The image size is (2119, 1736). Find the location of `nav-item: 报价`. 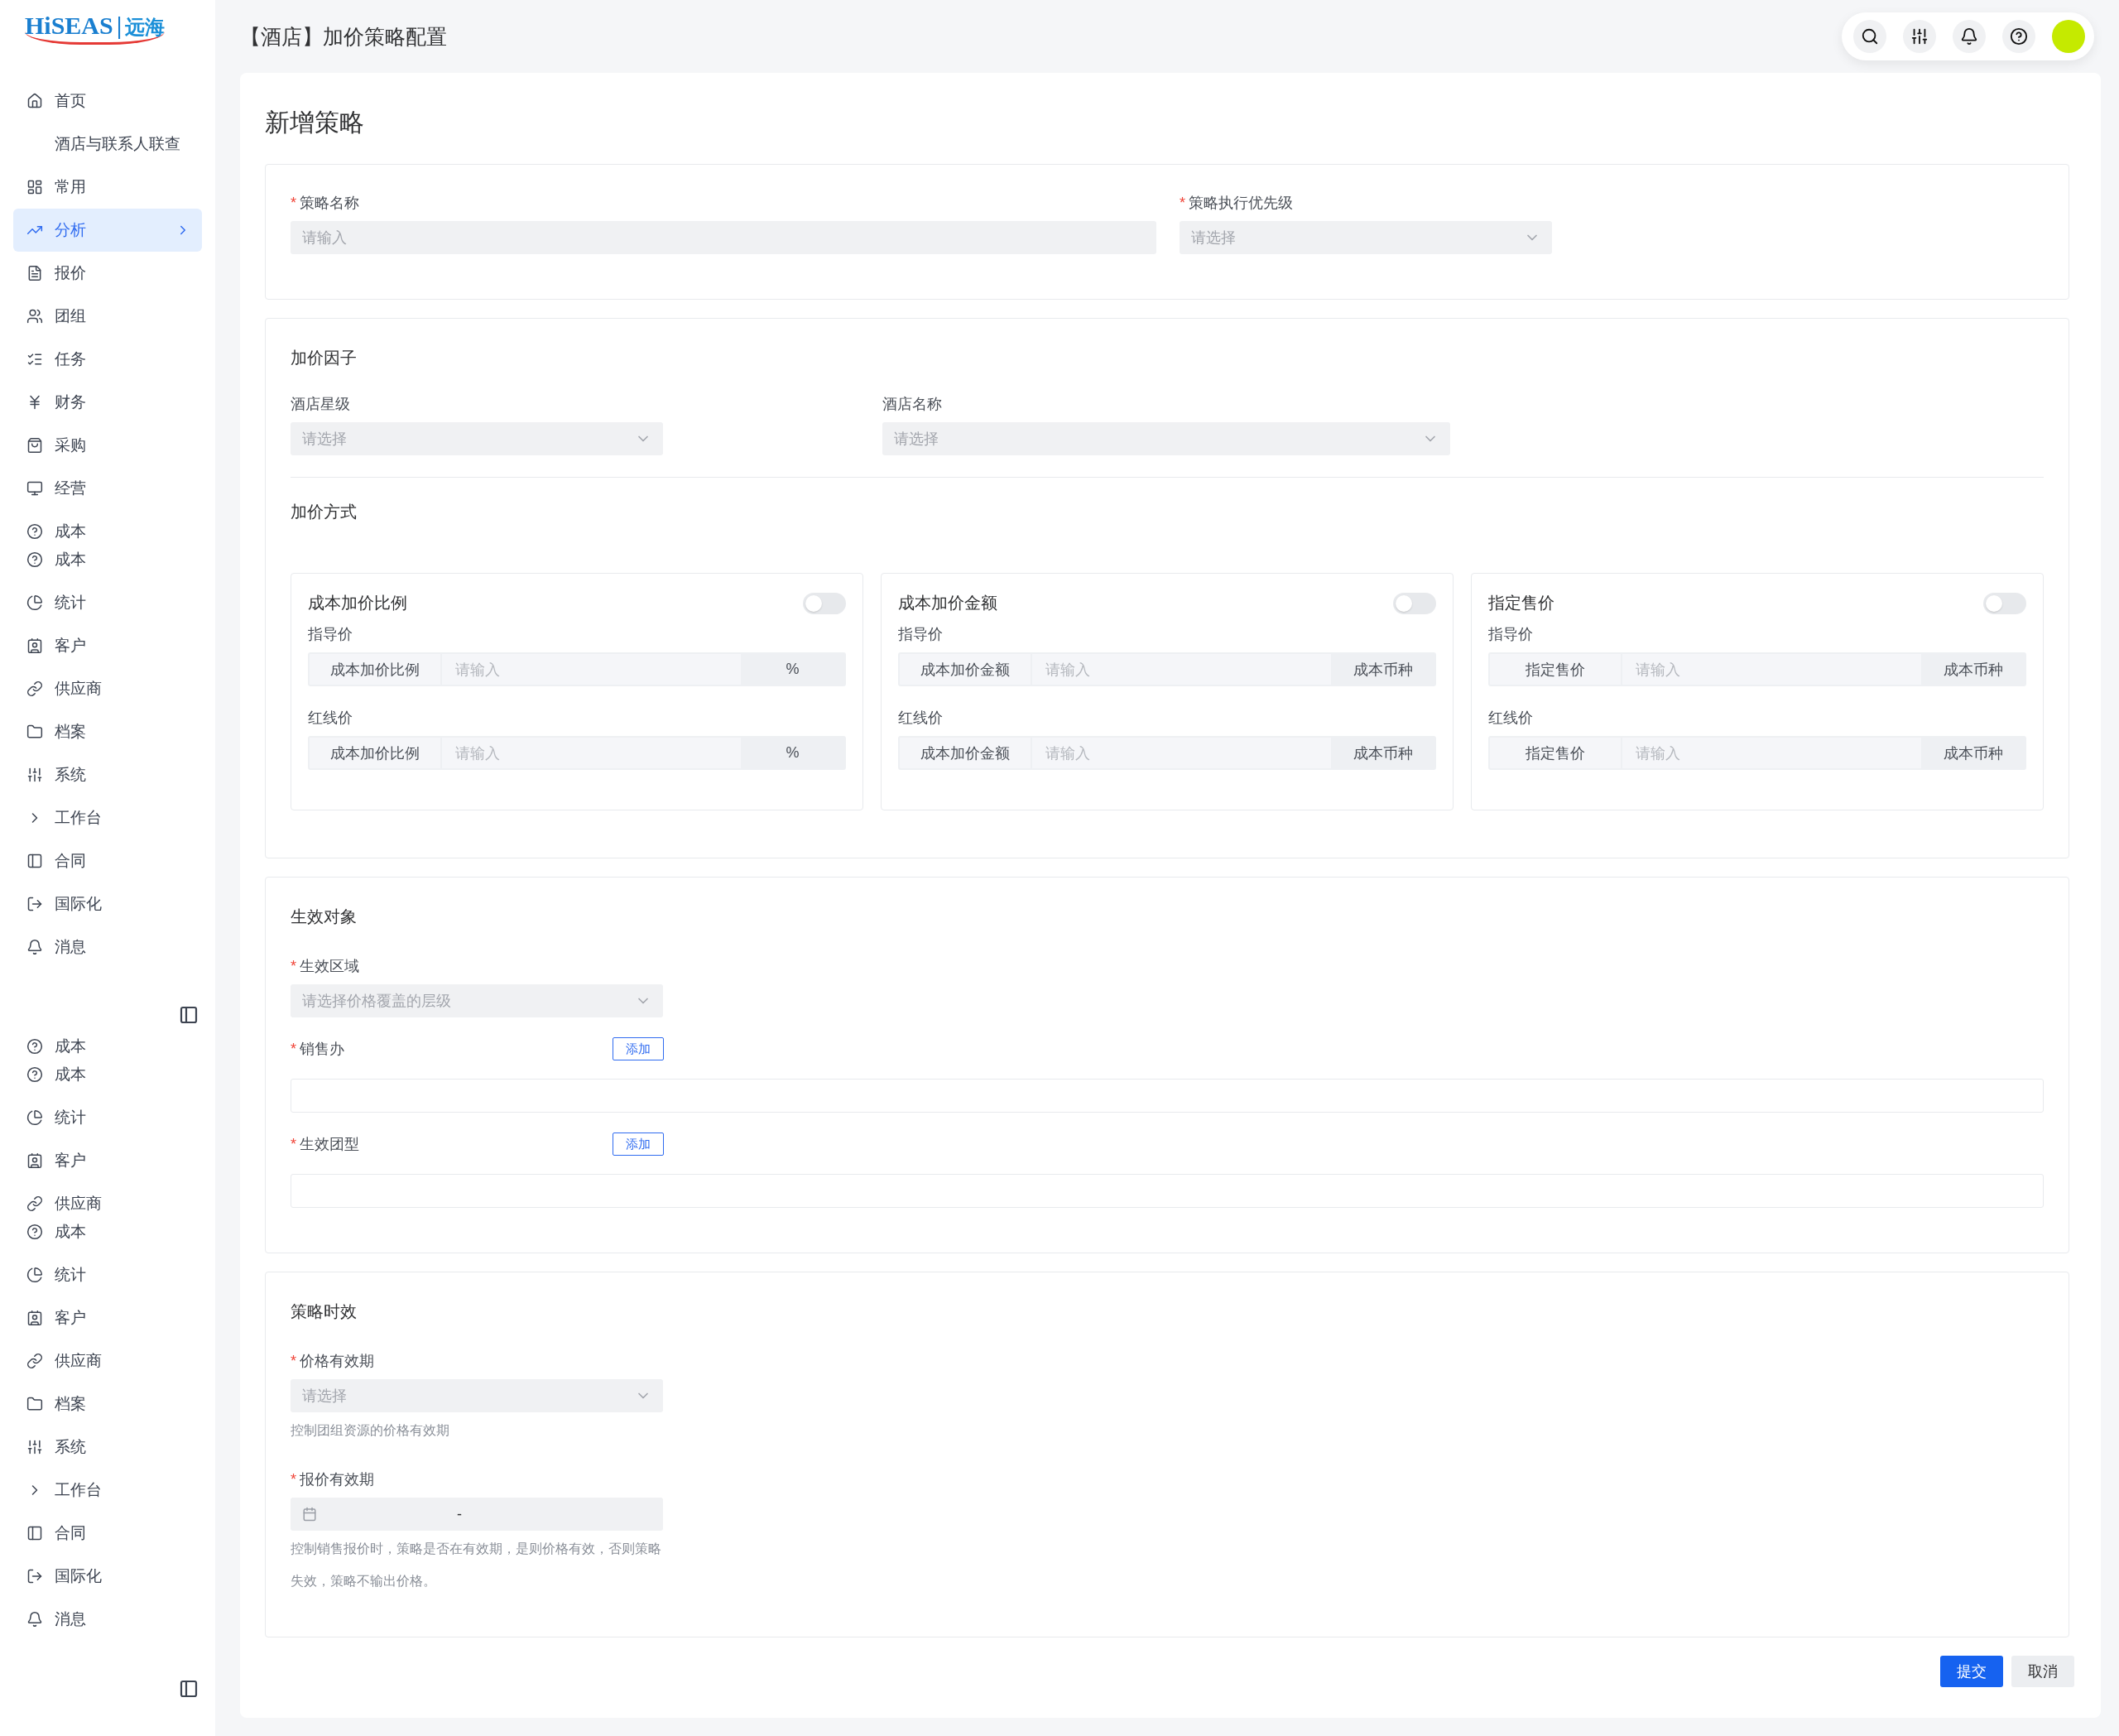

nav-item: 报价 is located at coordinates (108, 273).